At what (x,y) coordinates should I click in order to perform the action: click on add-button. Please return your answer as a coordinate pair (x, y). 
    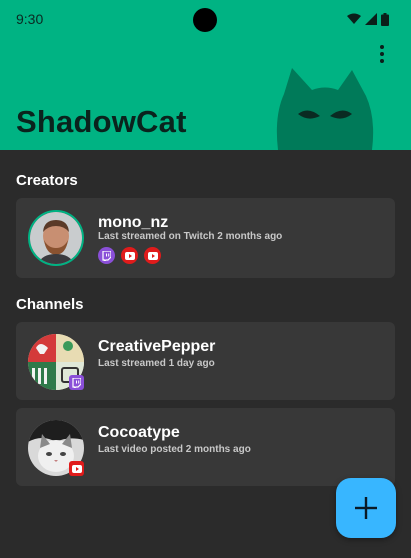
    Looking at the image, I should click on (366, 508).